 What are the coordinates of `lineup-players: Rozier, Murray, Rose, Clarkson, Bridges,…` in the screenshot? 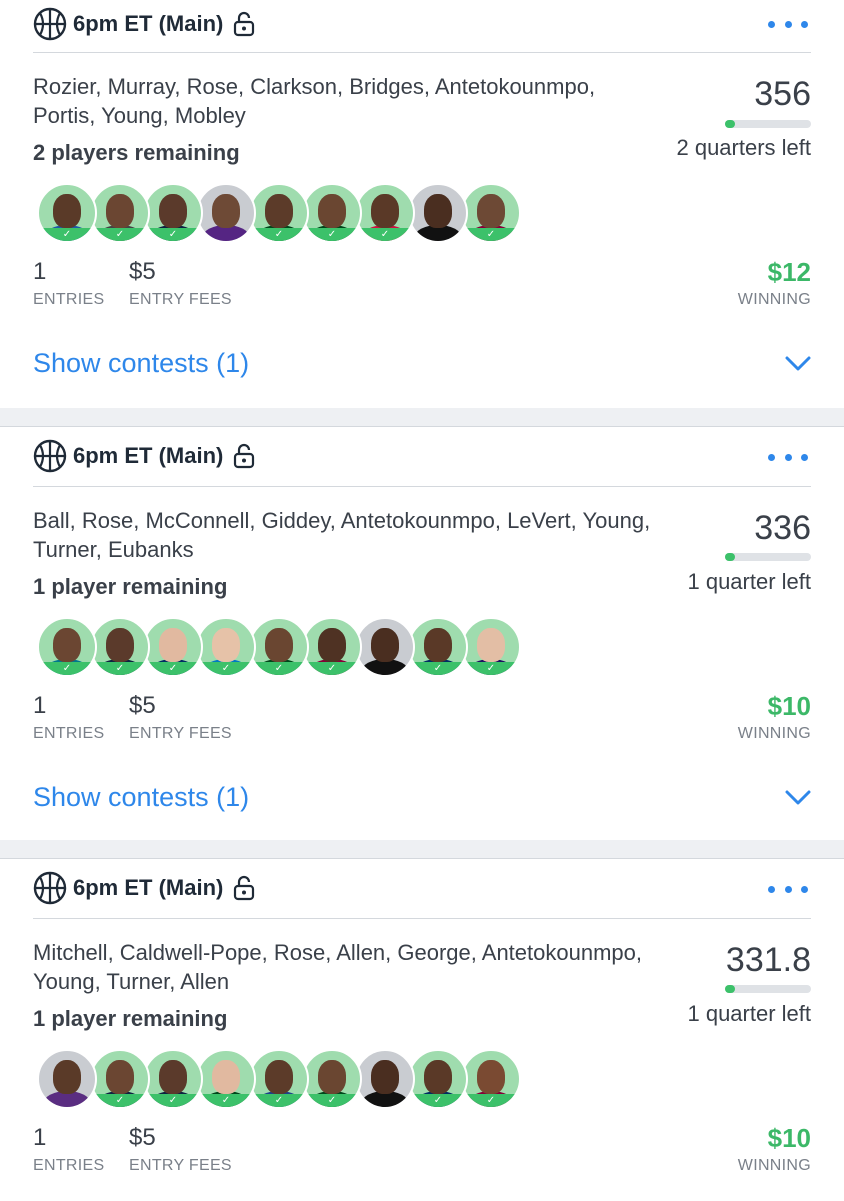 It's located at (314, 101).